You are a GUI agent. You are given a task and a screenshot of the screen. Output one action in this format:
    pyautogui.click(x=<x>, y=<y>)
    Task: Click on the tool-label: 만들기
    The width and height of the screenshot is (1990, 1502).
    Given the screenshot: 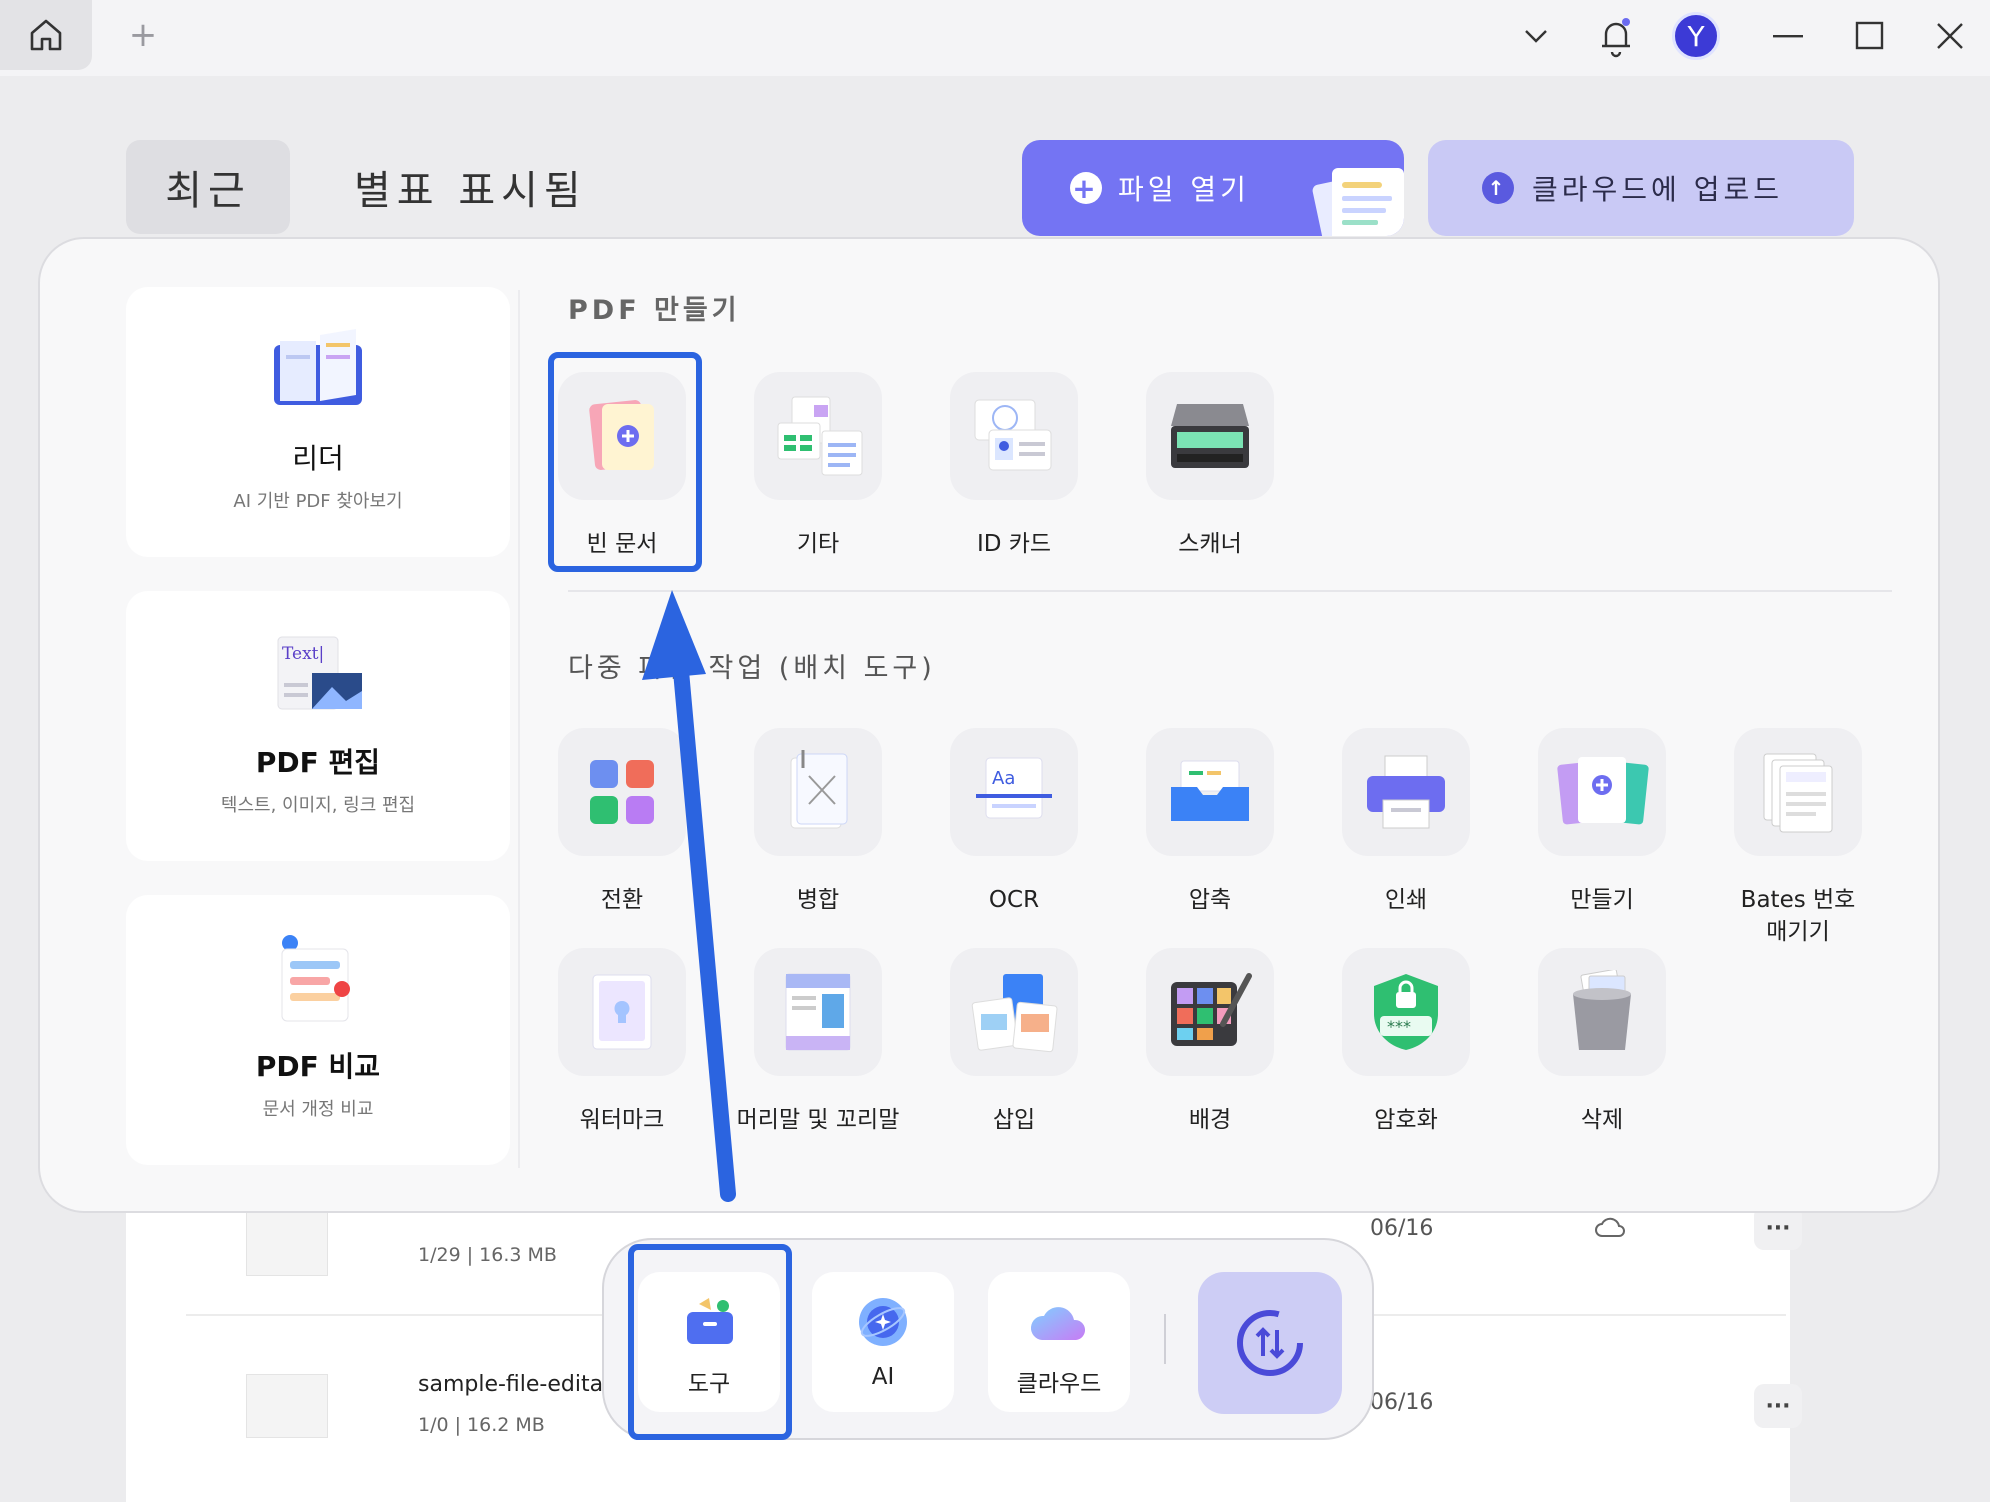 What is the action you would take?
    pyautogui.click(x=1602, y=900)
    